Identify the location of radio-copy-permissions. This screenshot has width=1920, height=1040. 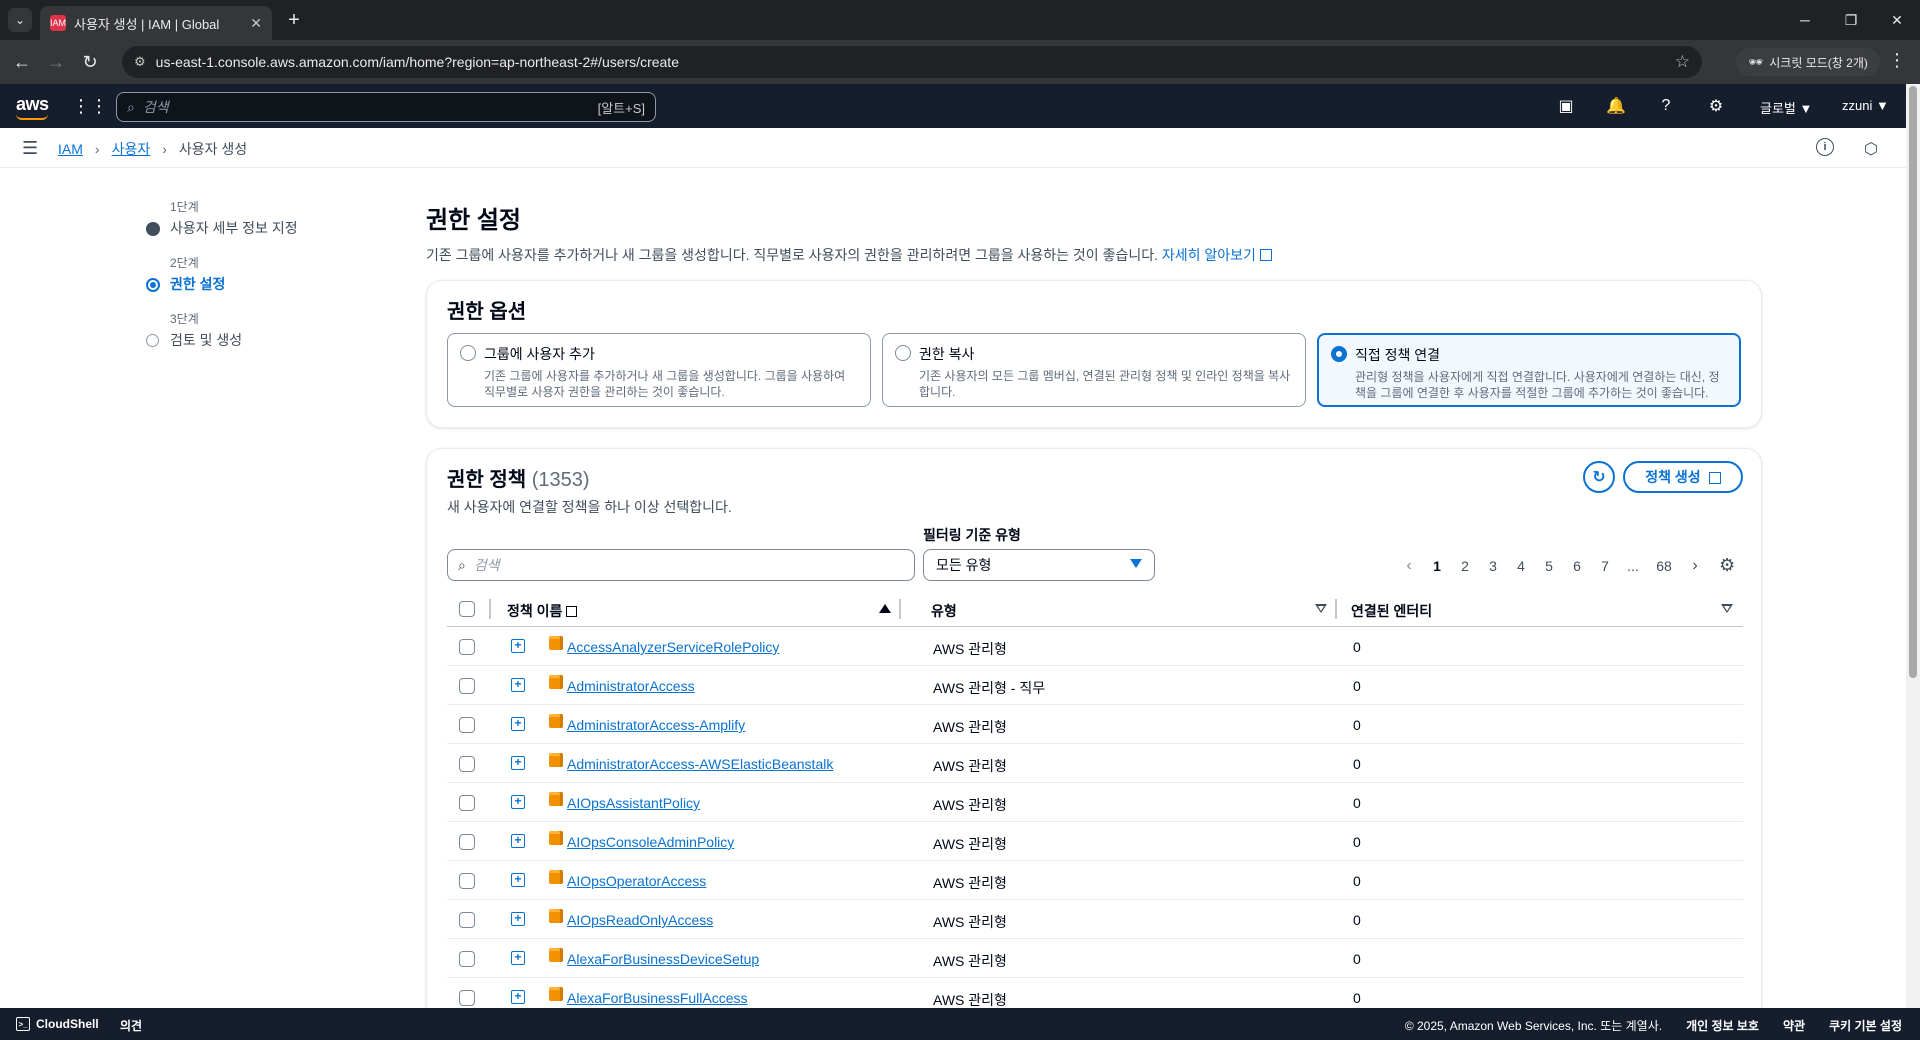
(903, 353).